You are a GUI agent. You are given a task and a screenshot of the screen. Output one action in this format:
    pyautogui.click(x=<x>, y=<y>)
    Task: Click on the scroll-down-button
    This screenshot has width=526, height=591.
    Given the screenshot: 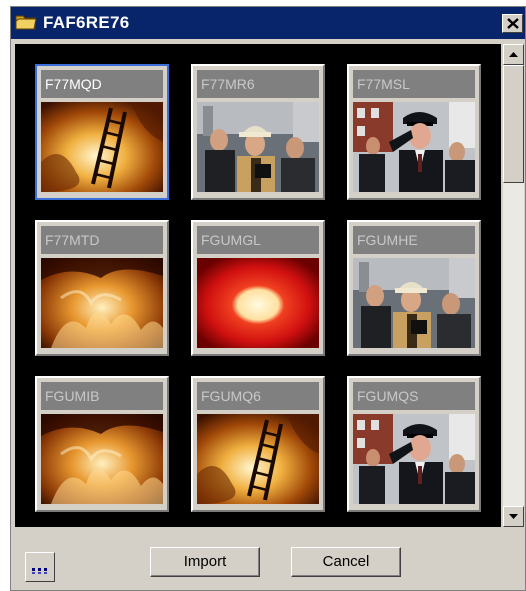 What is the action you would take?
    pyautogui.click(x=513, y=516)
    